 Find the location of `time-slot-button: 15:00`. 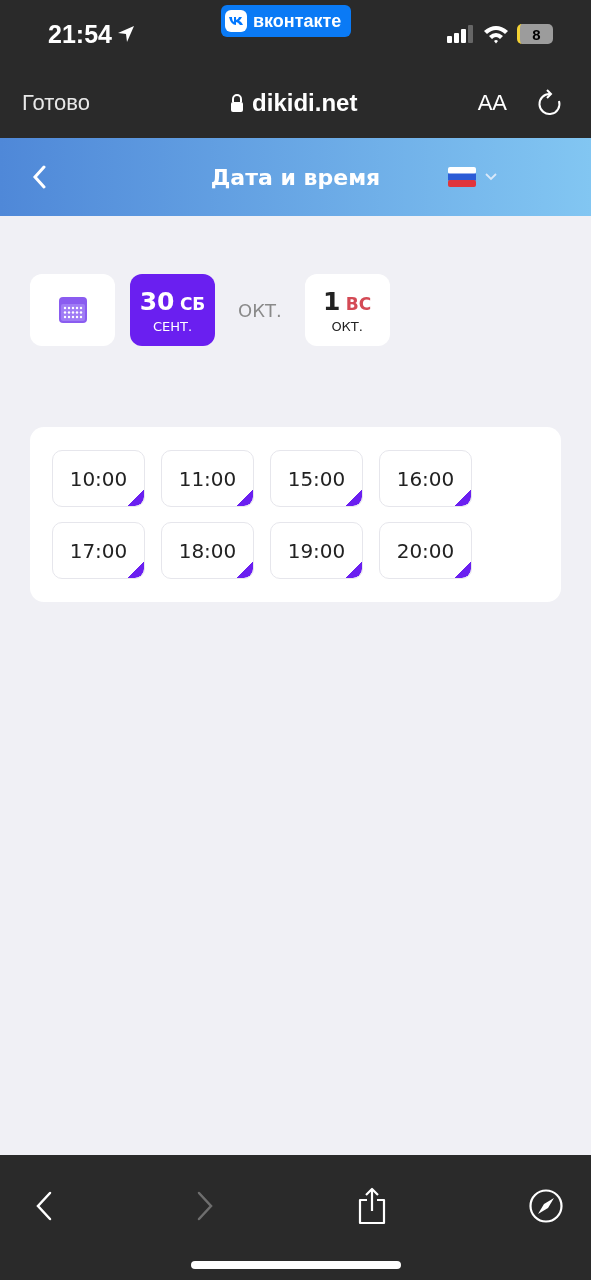

time-slot-button: 15:00 is located at coordinates (316, 478).